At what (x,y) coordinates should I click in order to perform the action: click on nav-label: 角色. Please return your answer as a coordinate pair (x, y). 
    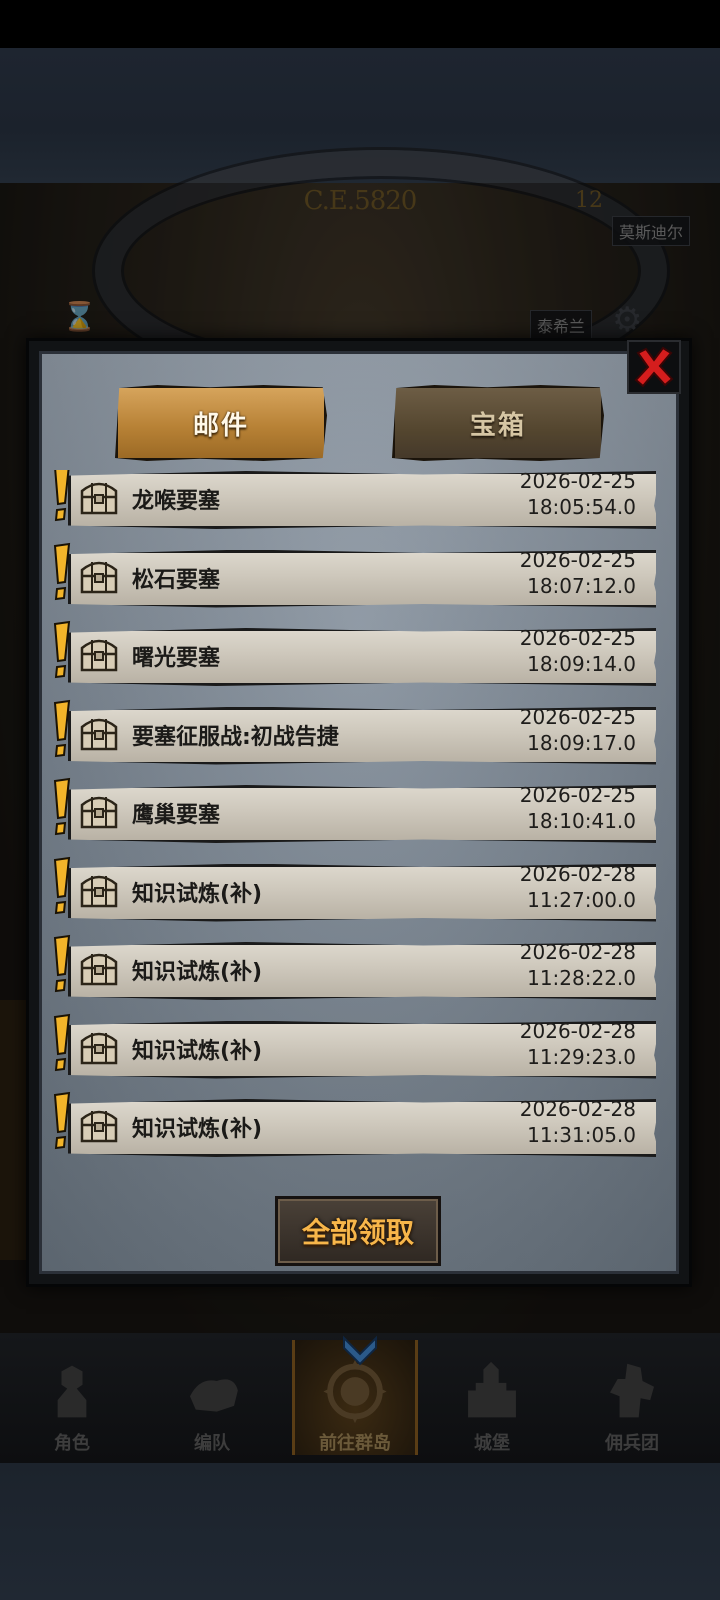
    Looking at the image, I should click on (72, 1443).